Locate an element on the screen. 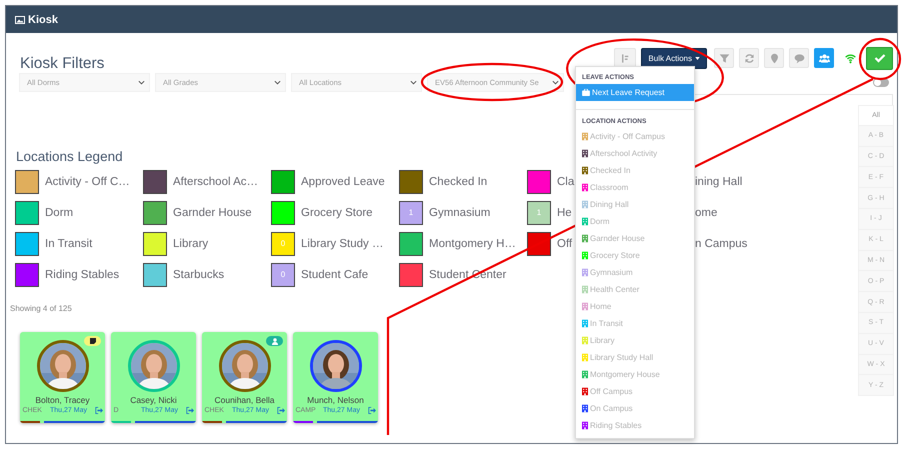 Image resolution: width=904 pixels, height=450 pixels. wifi-icon is located at coordinates (850, 58).